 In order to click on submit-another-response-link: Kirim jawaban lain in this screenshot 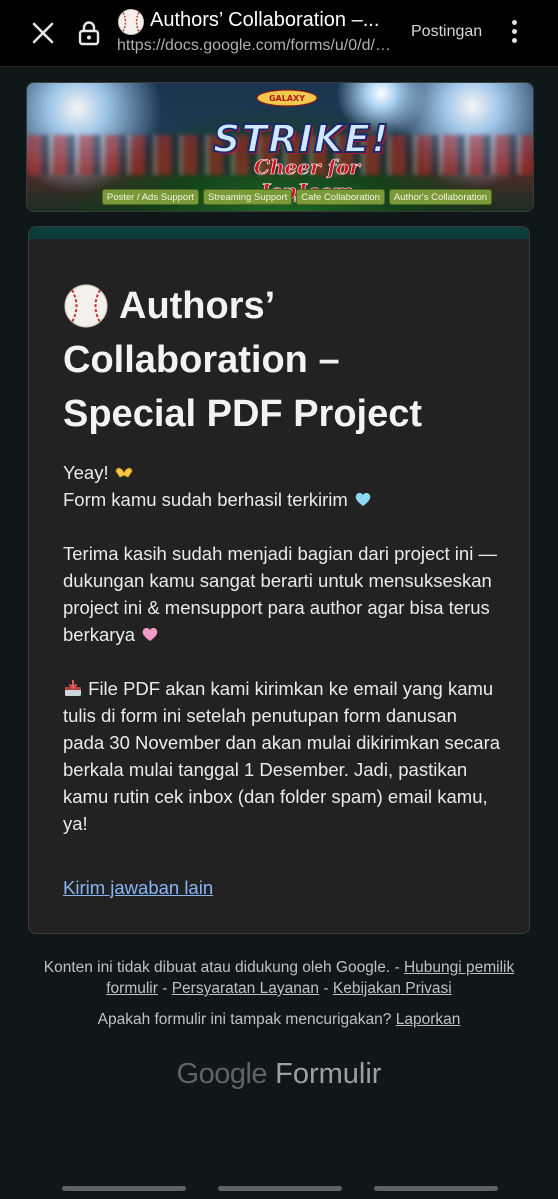, I will do `click(138, 888)`.